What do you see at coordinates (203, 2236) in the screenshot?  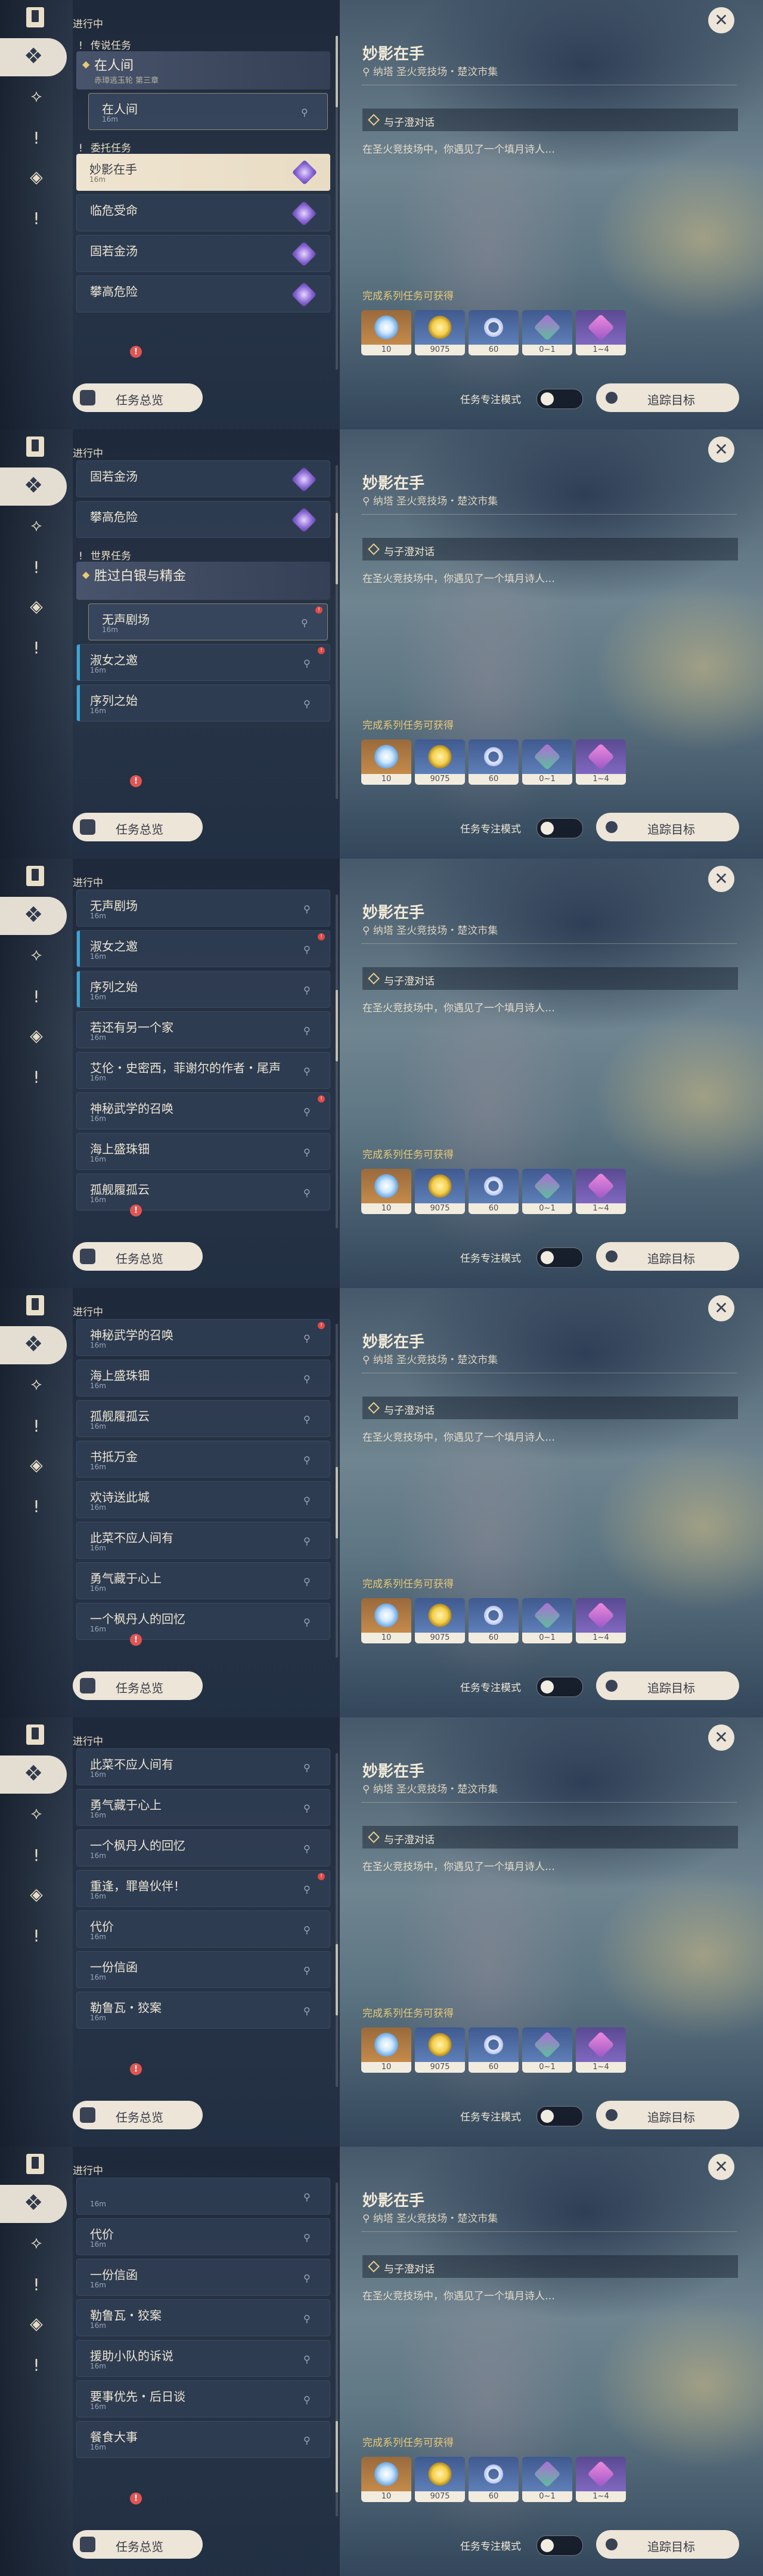 I see `quest-row: 代价 16m ⚲` at bounding box center [203, 2236].